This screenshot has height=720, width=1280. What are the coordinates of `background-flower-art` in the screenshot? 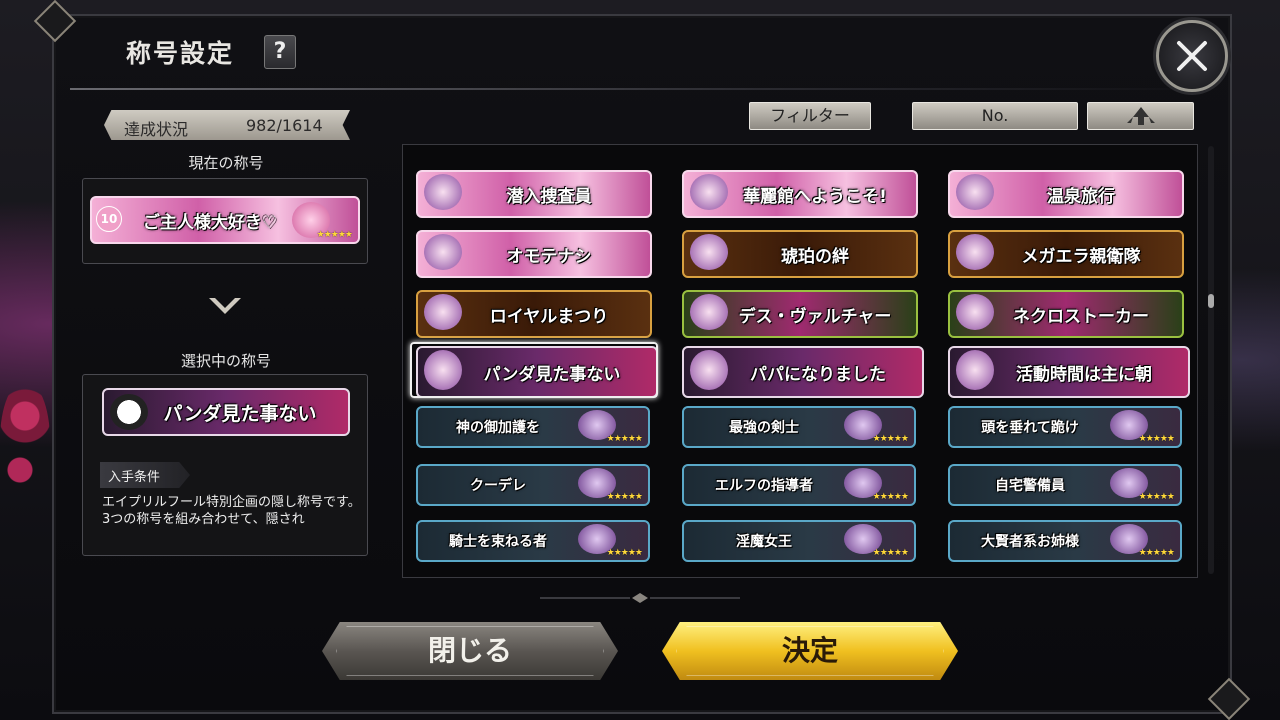 It's located at (25, 440).